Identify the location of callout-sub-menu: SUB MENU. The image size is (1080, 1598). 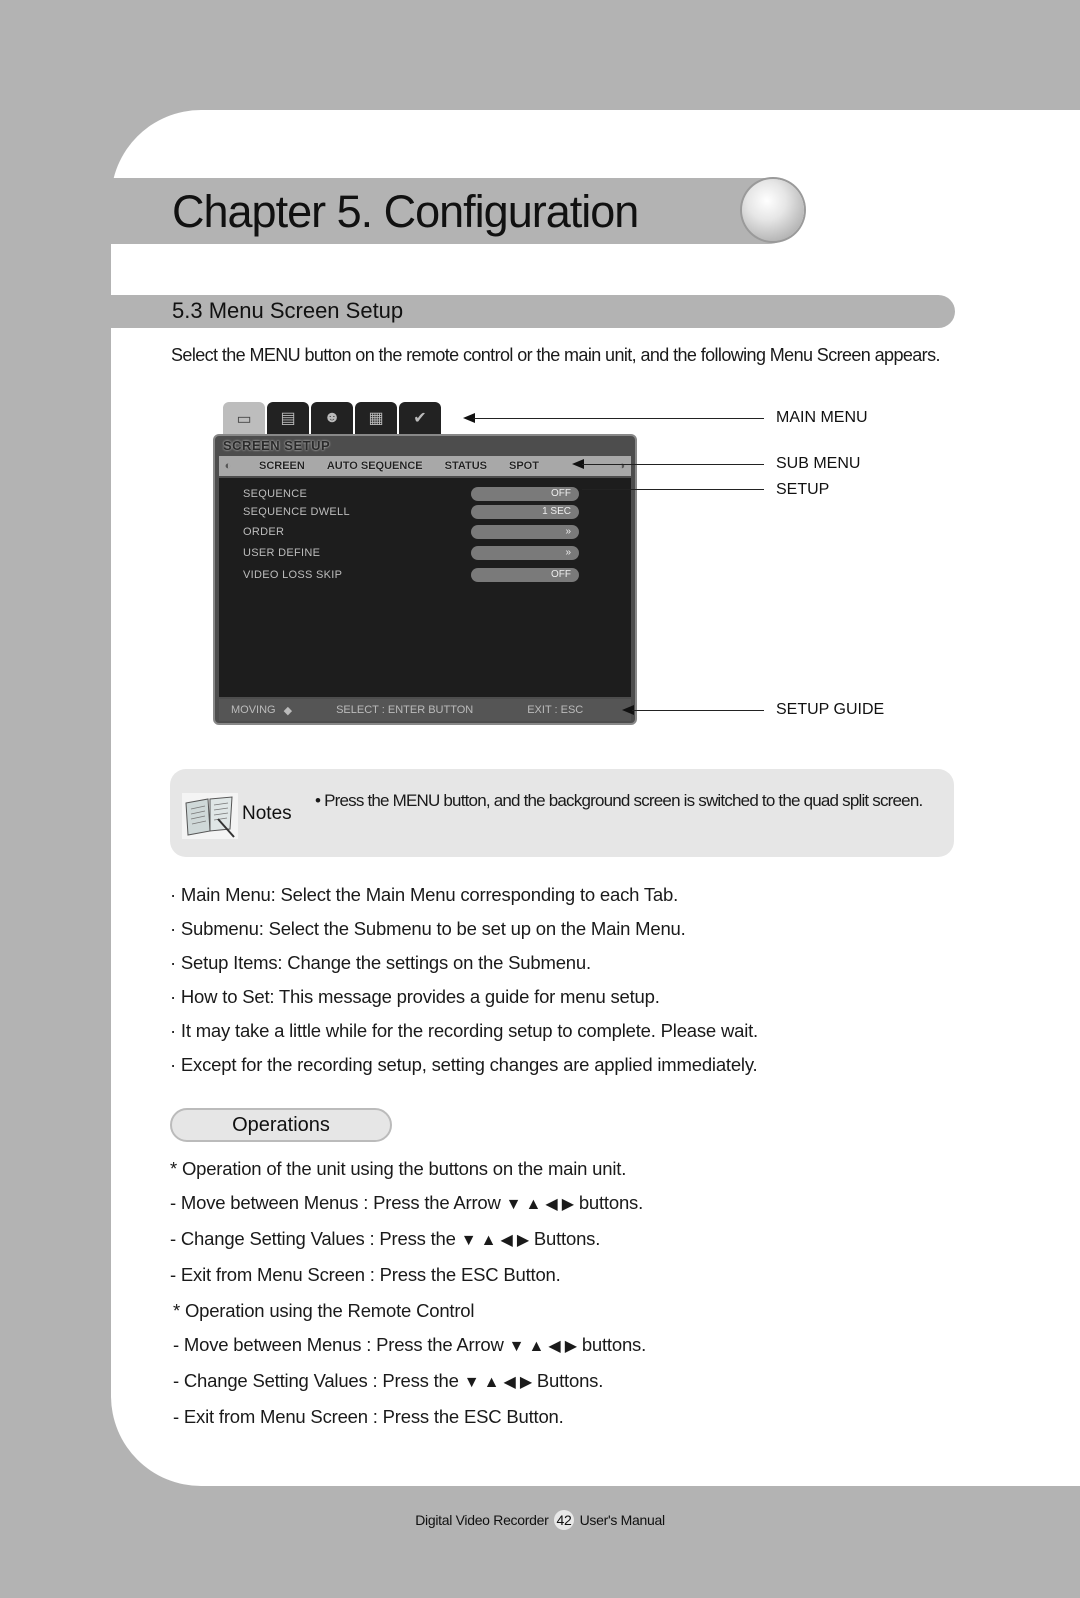
(818, 463).